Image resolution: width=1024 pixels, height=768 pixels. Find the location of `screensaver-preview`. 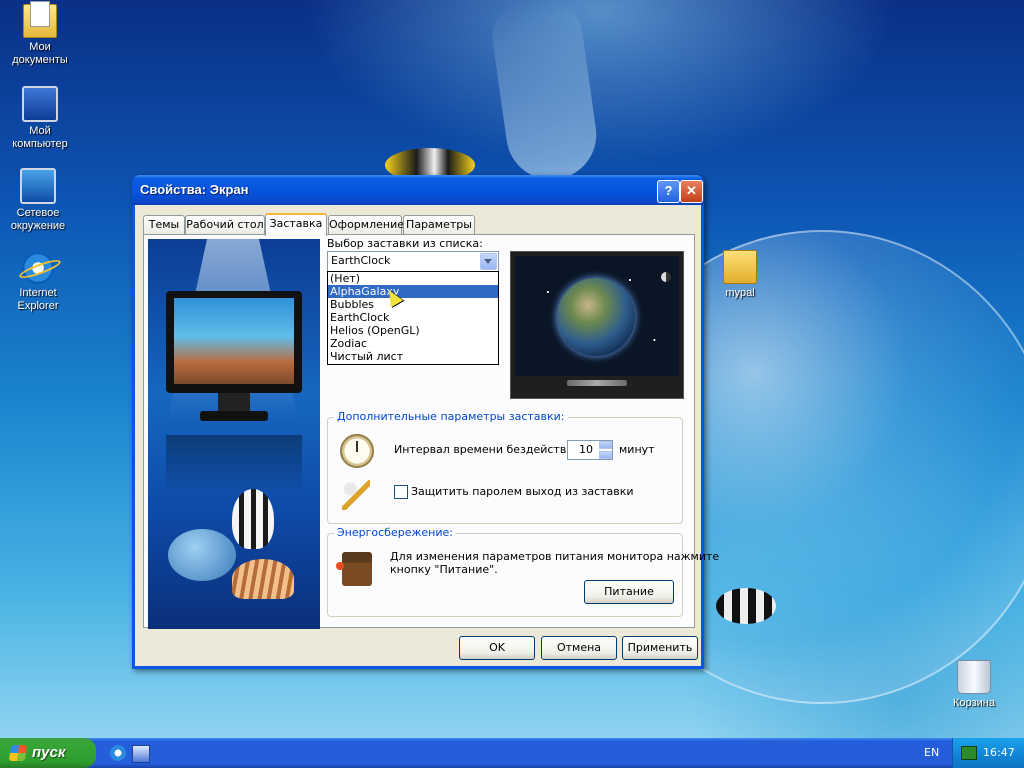

screensaver-preview is located at coordinates (597, 316).